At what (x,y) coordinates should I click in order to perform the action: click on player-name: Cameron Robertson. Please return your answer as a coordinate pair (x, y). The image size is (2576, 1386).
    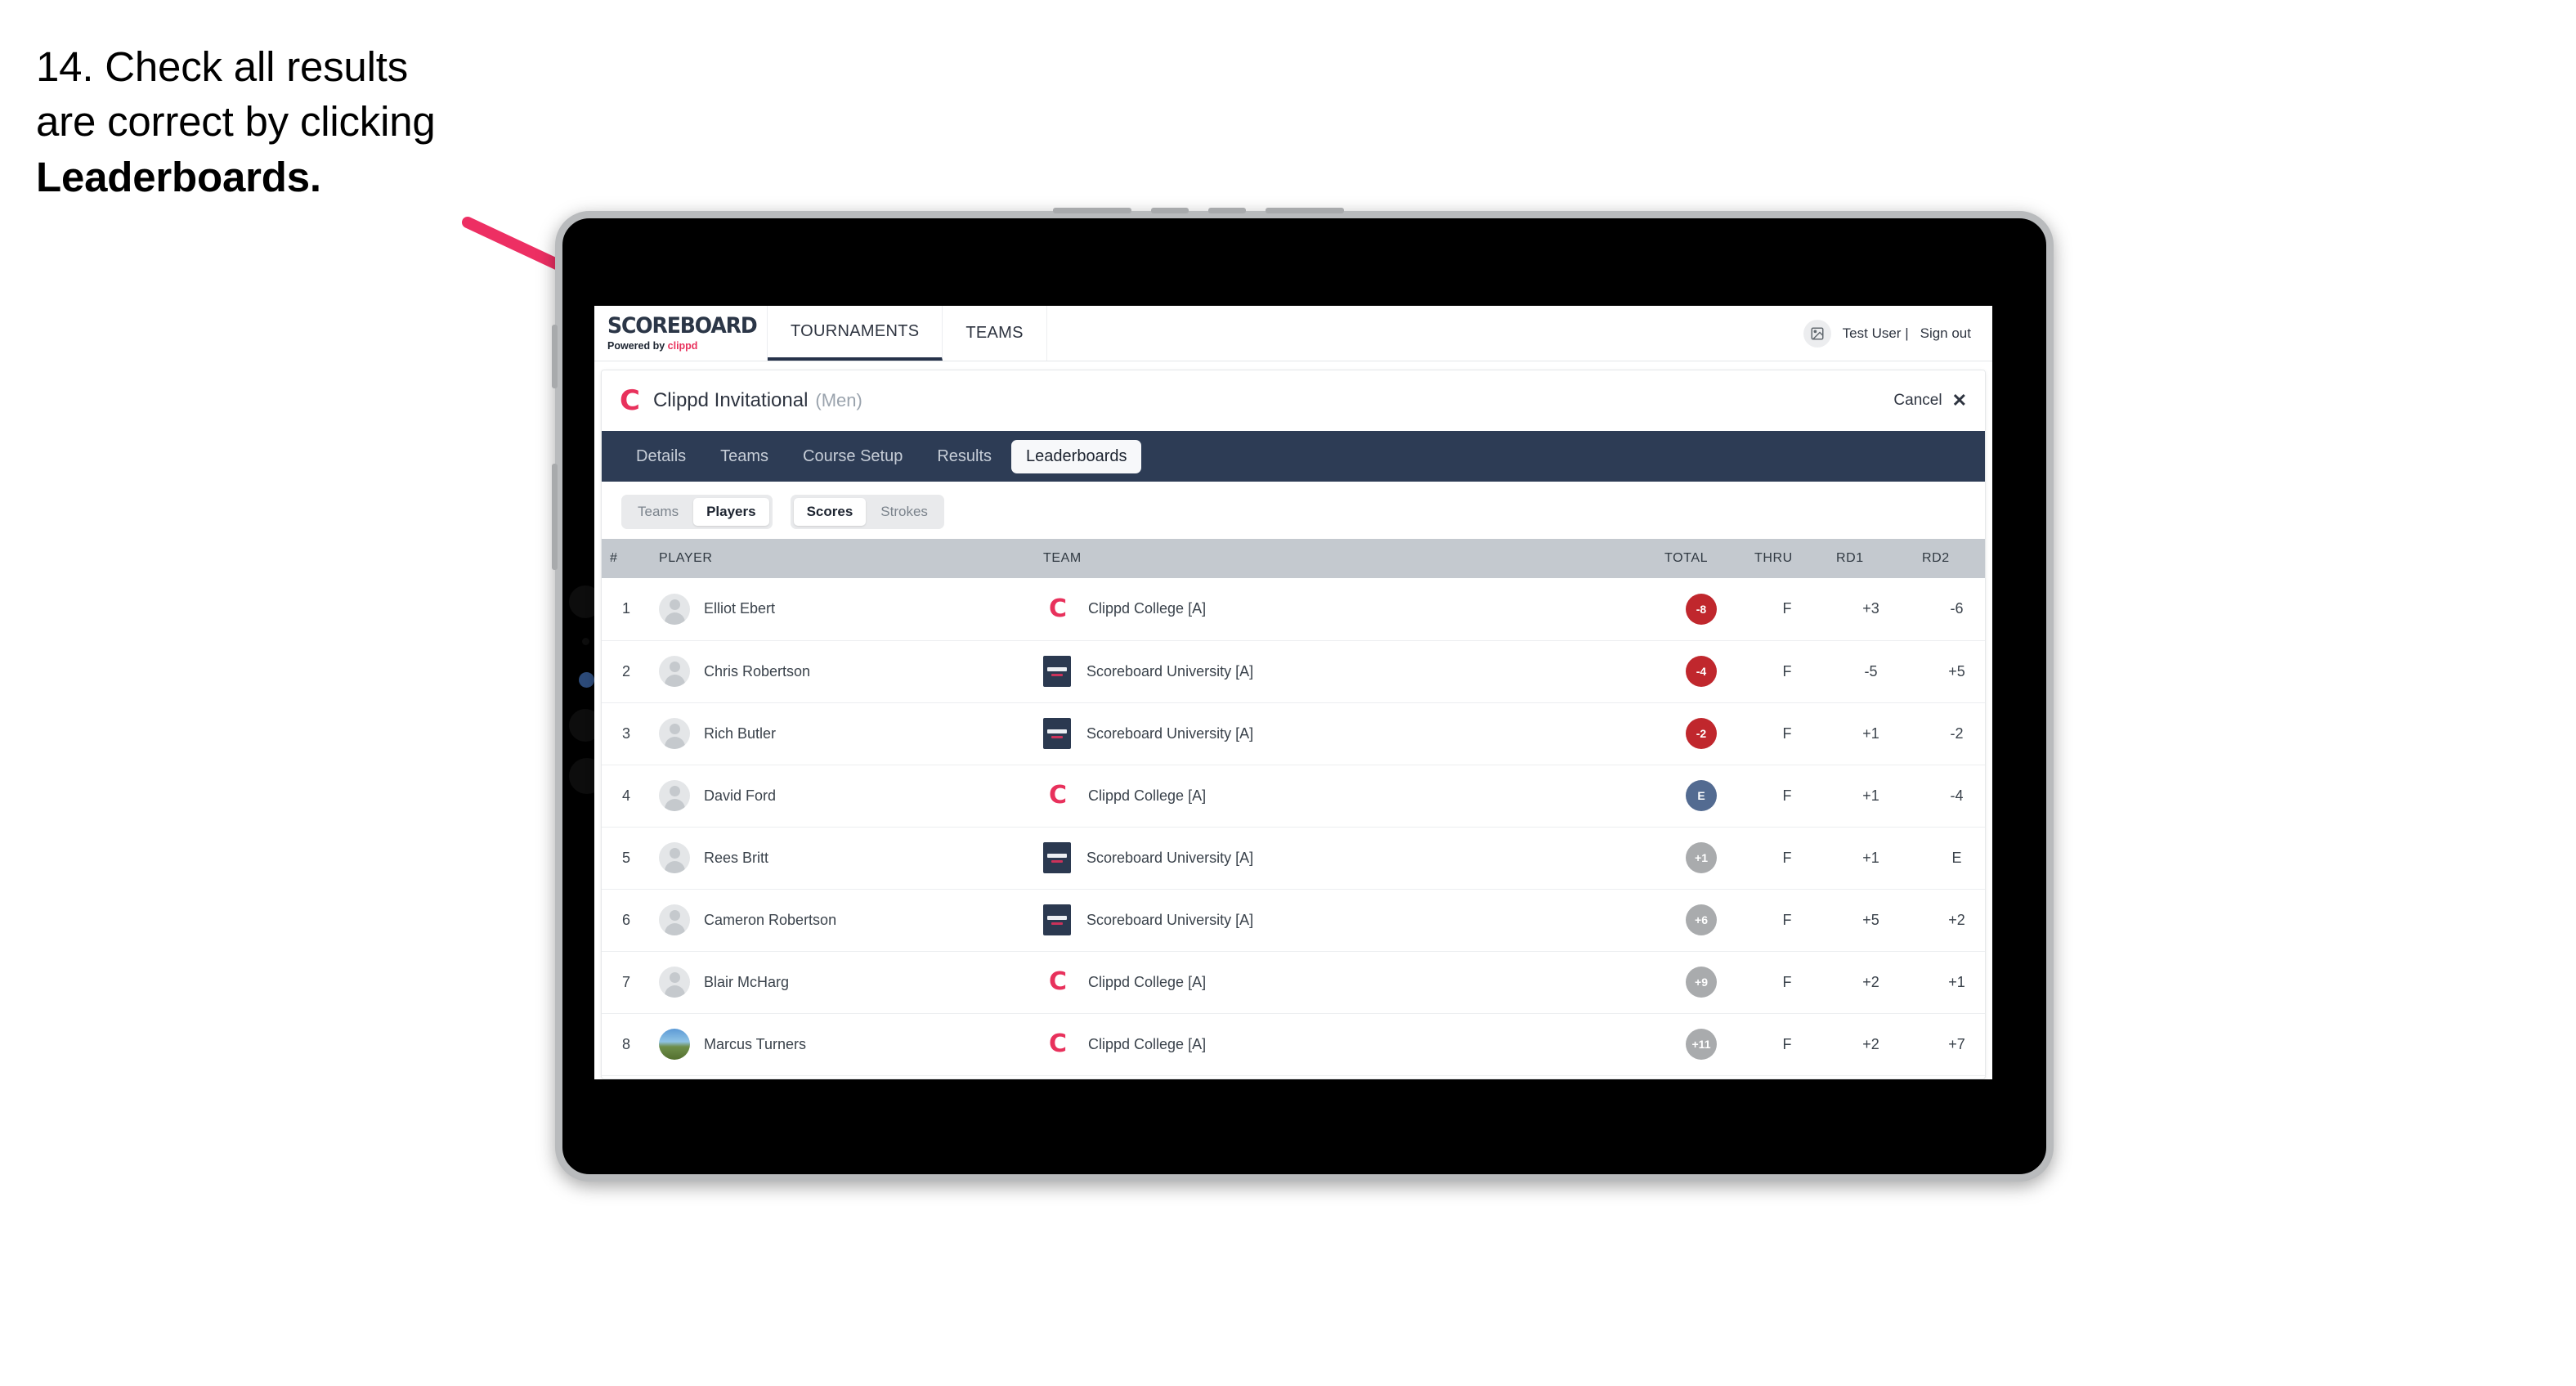
    Looking at the image, I should click on (771, 919).